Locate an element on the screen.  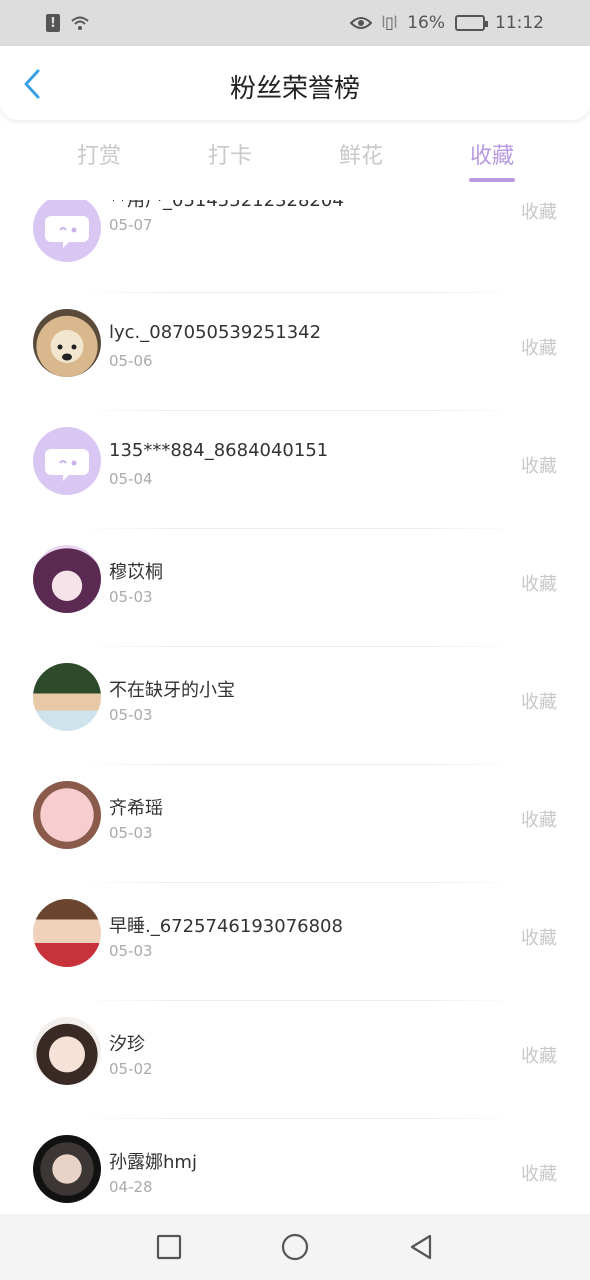
back-button is located at coordinates (421, 1247).